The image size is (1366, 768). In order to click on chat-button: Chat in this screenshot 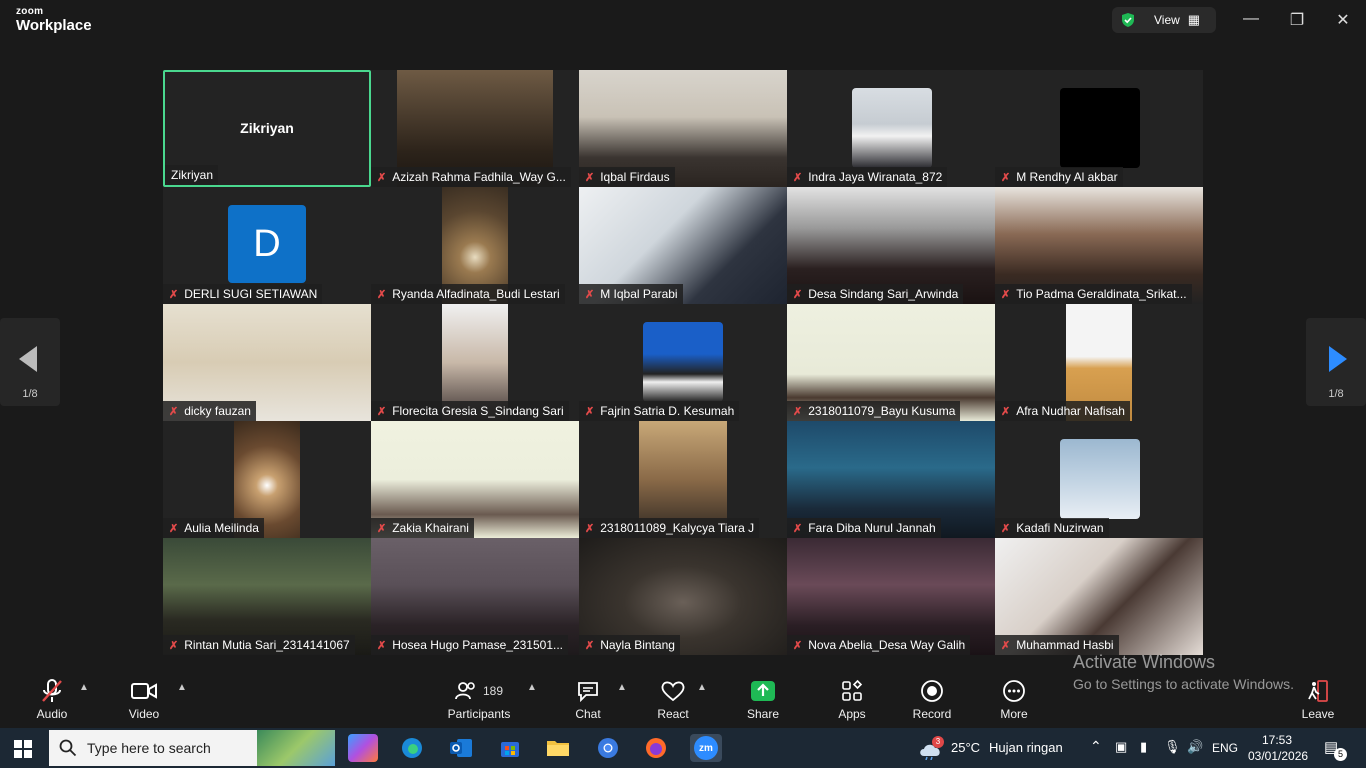, I will do `click(588, 699)`.